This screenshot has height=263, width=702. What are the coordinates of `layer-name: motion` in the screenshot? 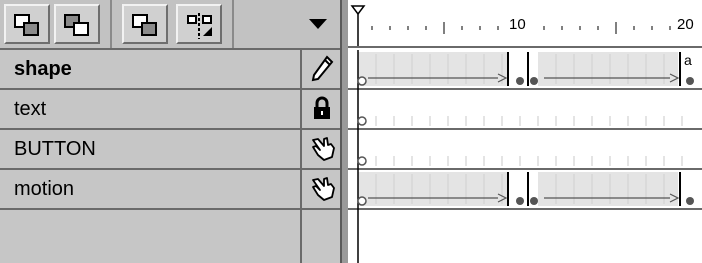 It's located at (44, 189).